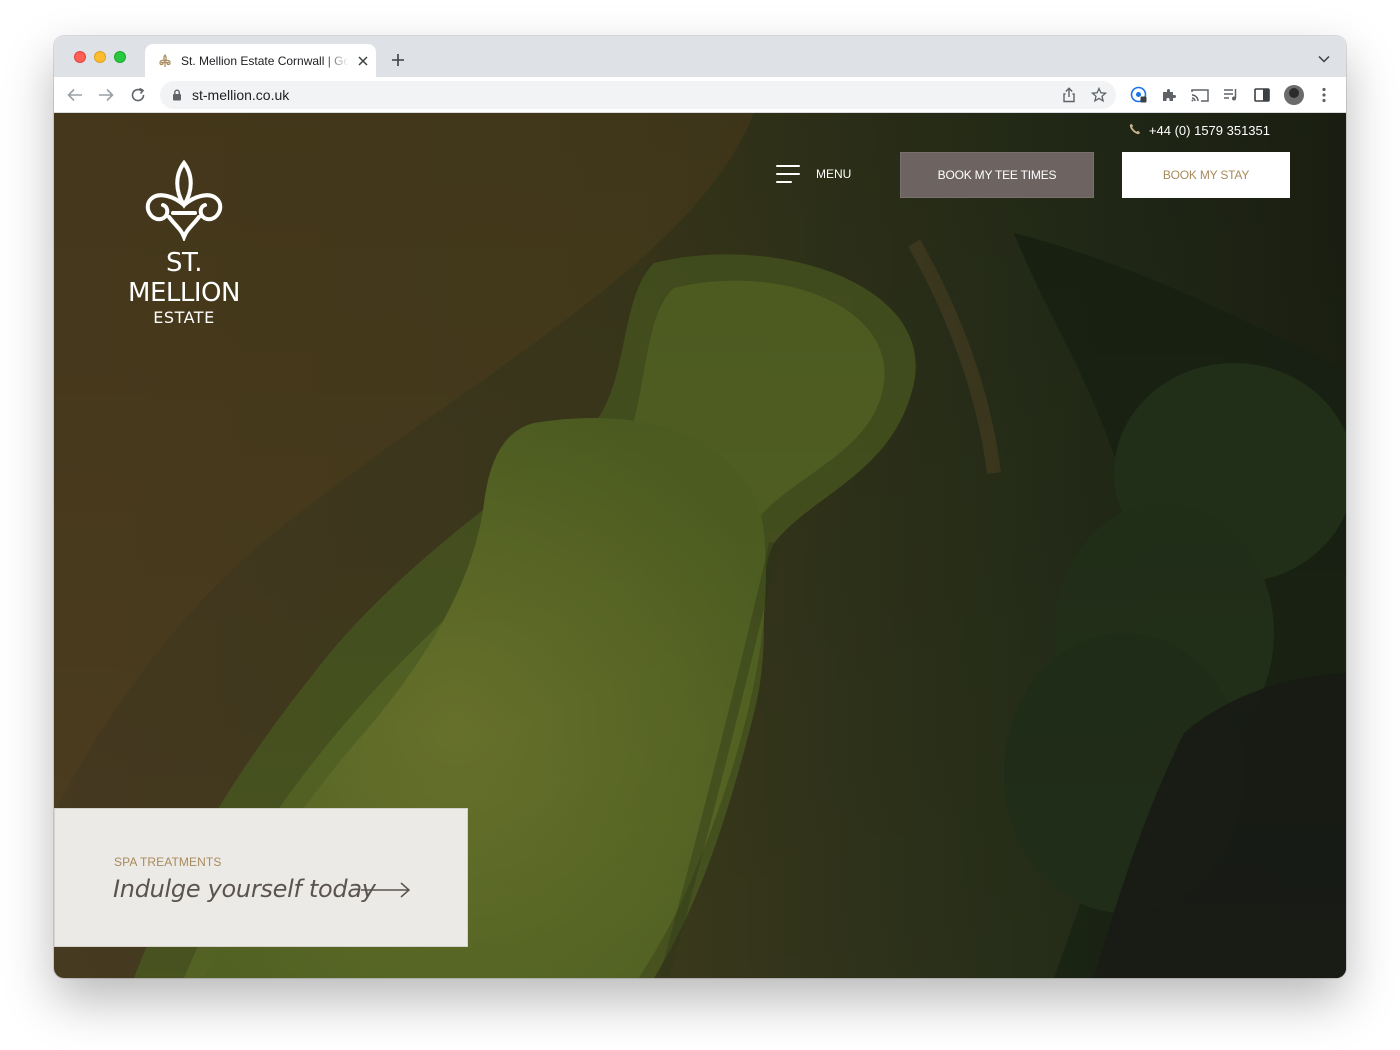 The width and height of the screenshot is (1400, 1050). I want to click on arrow-right-icon, so click(386, 890).